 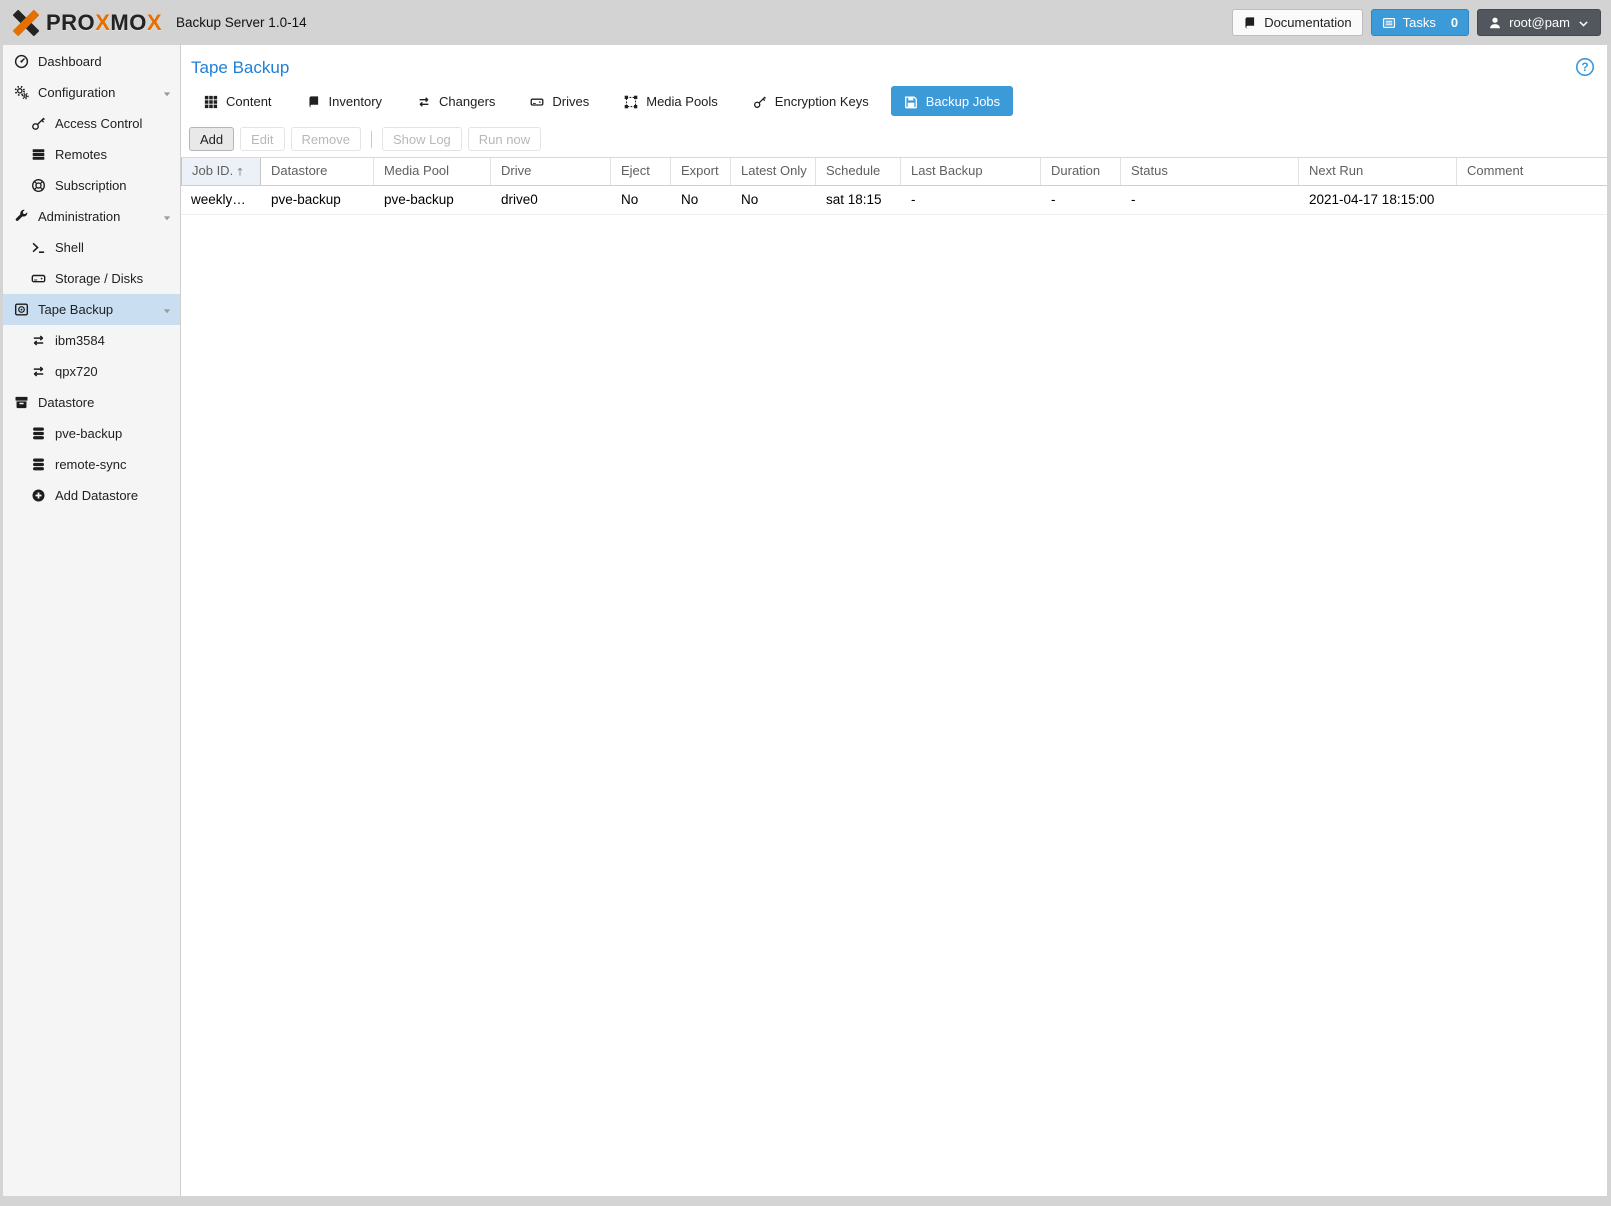 What do you see at coordinates (1539, 22) in the screenshot?
I see `user-menu-button: root@pam` at bounding box center [1539, 22].